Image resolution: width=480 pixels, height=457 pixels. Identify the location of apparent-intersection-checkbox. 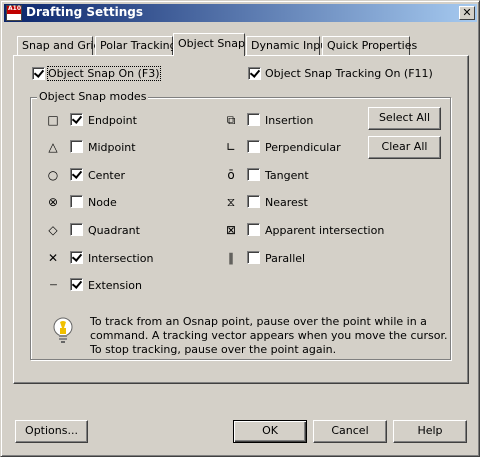
(253, 229).